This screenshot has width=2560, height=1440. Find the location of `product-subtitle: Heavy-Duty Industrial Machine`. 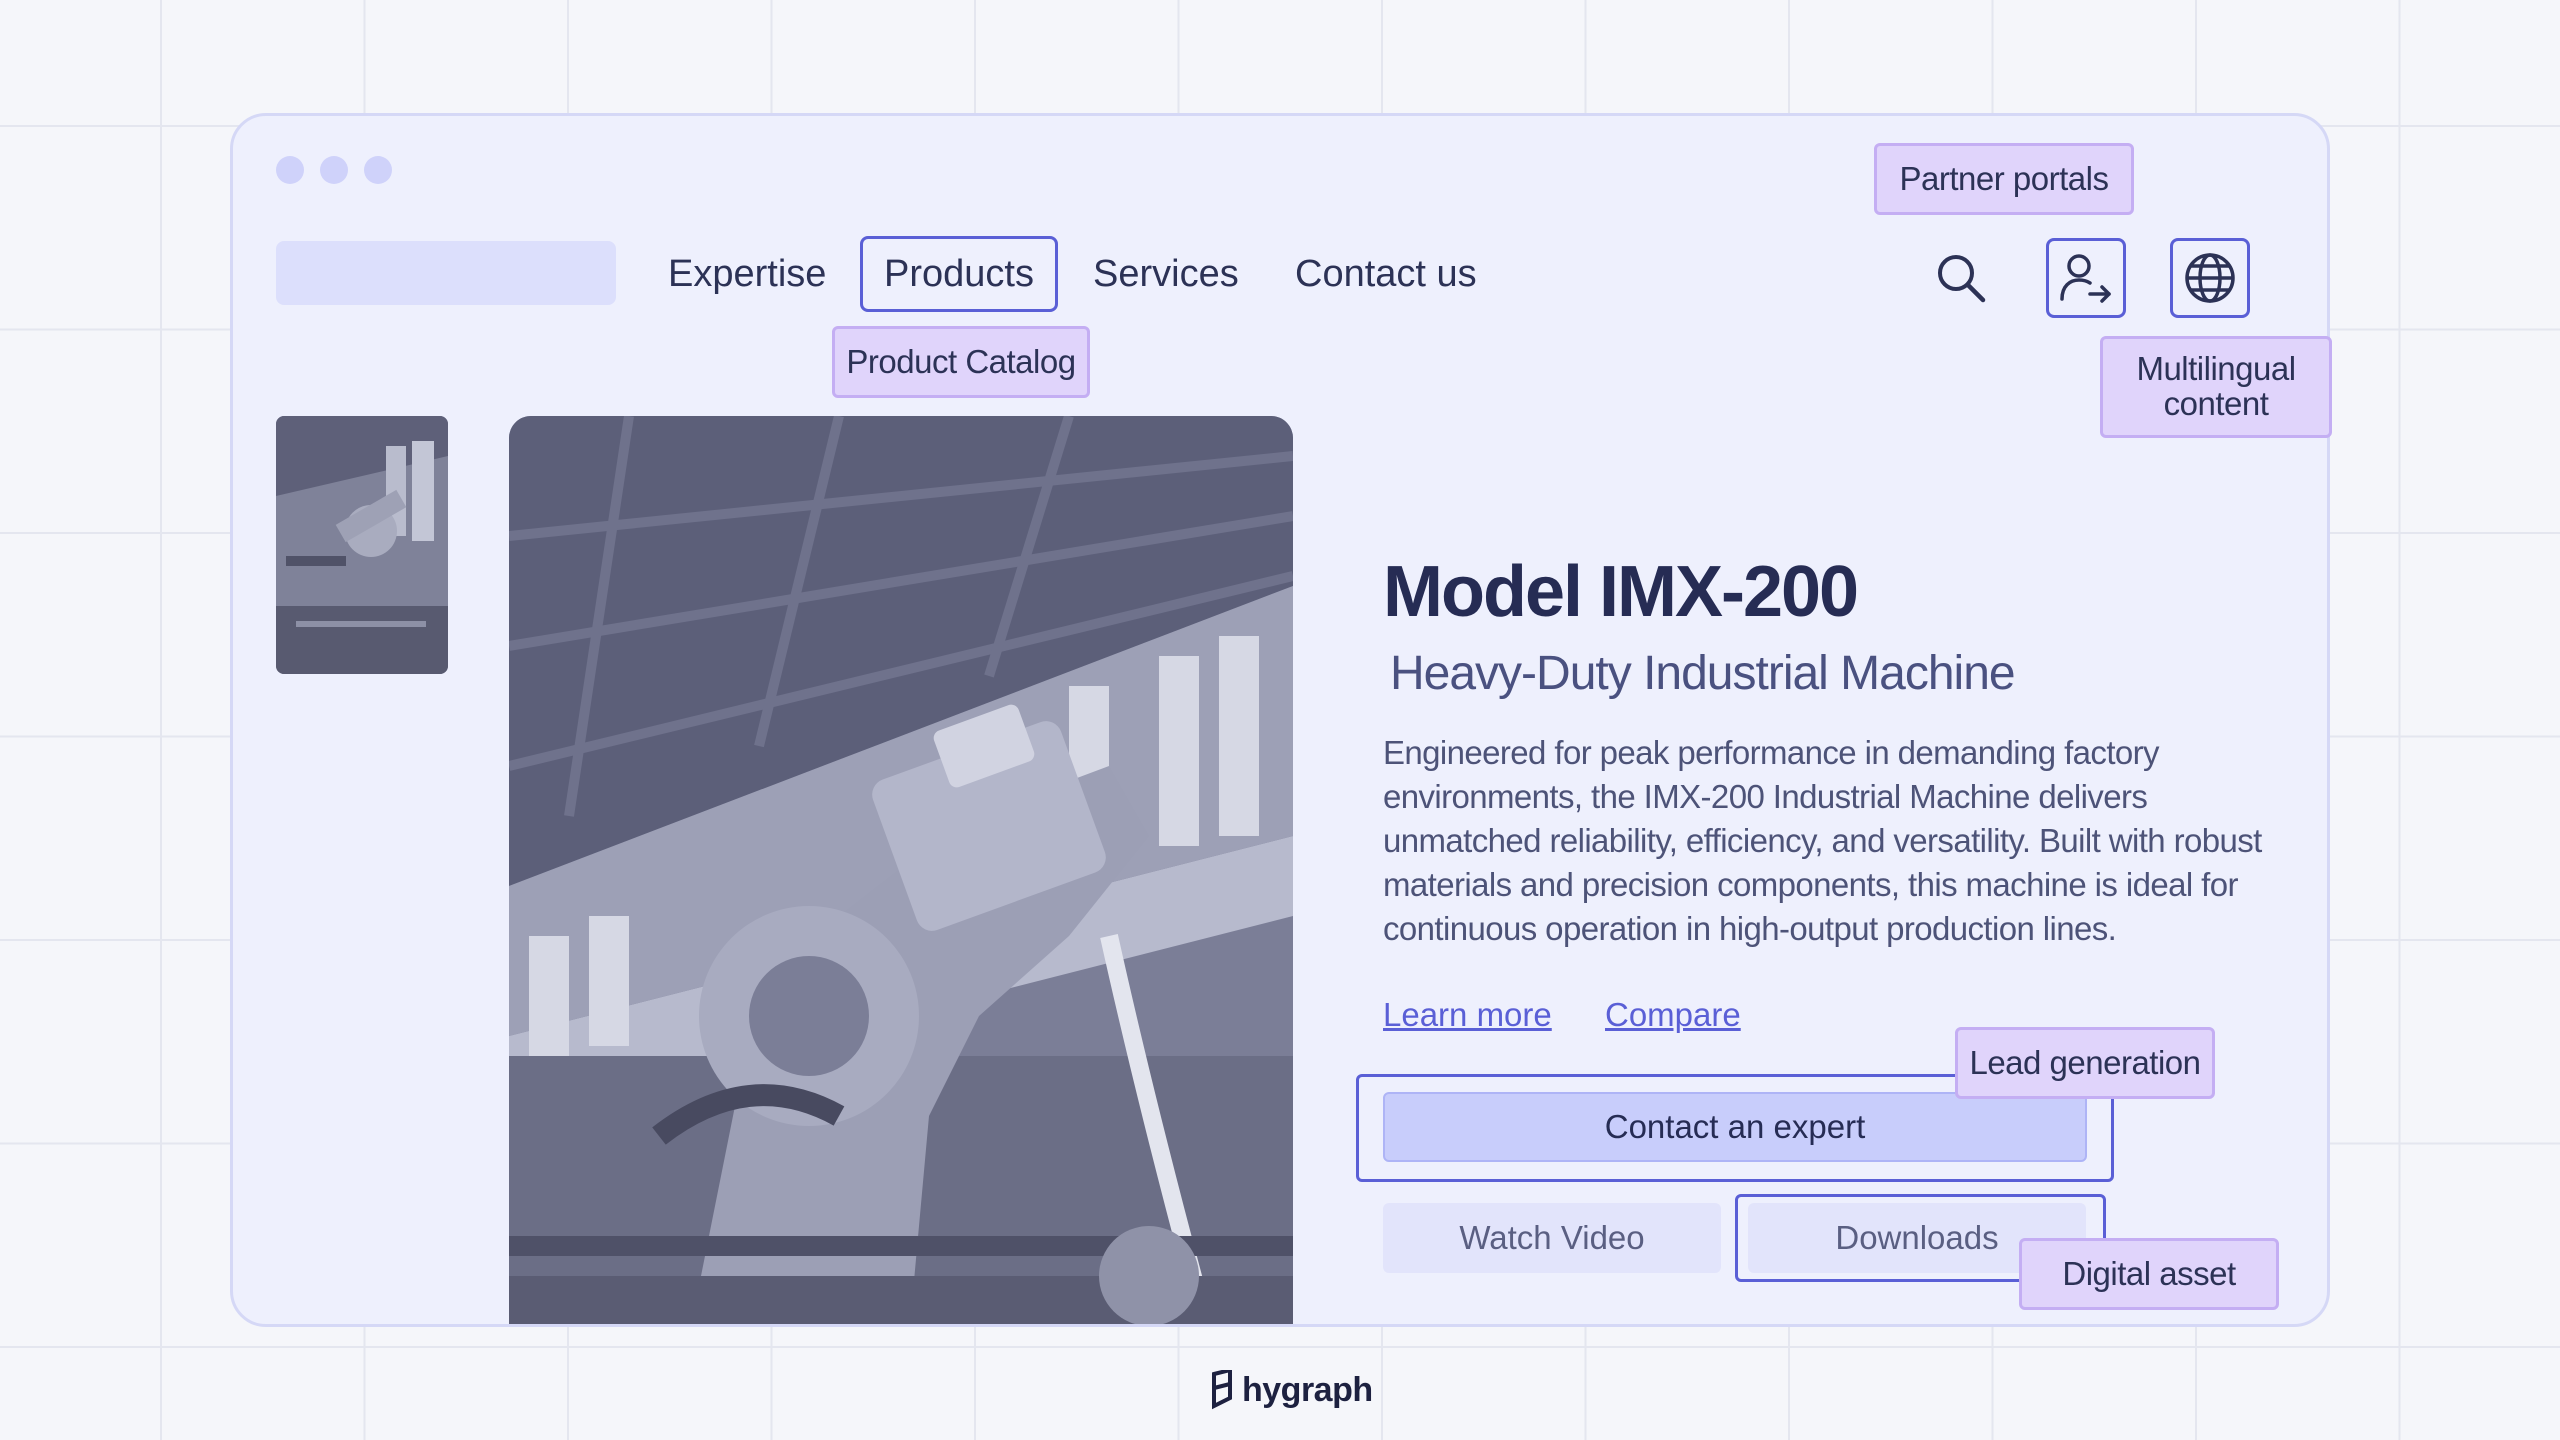

product-subtitle: Heavy-Duty Industrial Machine is located at coordinates (1703, 673).